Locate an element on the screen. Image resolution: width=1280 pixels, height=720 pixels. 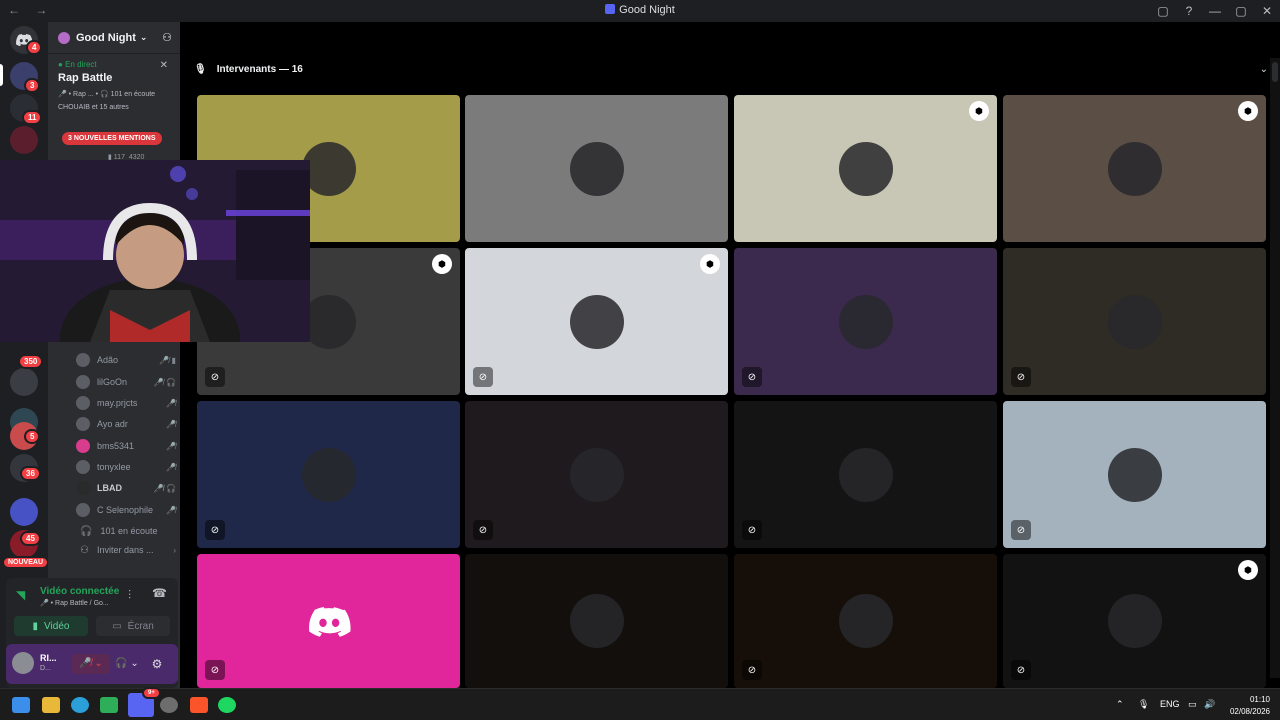
member-name: tonyxlee is located at coordinates (114, 467).